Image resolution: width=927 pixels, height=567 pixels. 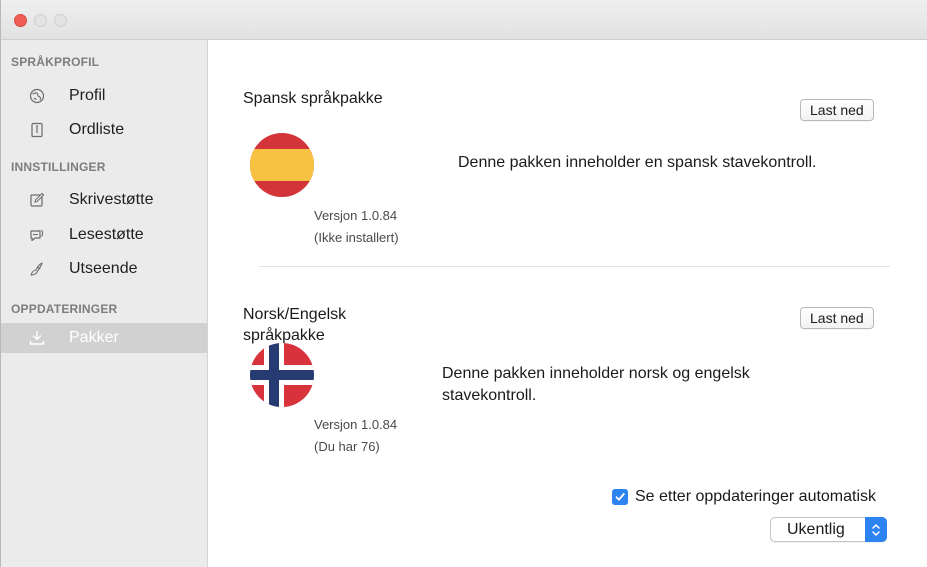 What do you see at coordinates (37, 130) in the screenshot?
I see `book-icon` at bounding box center [37, 130].